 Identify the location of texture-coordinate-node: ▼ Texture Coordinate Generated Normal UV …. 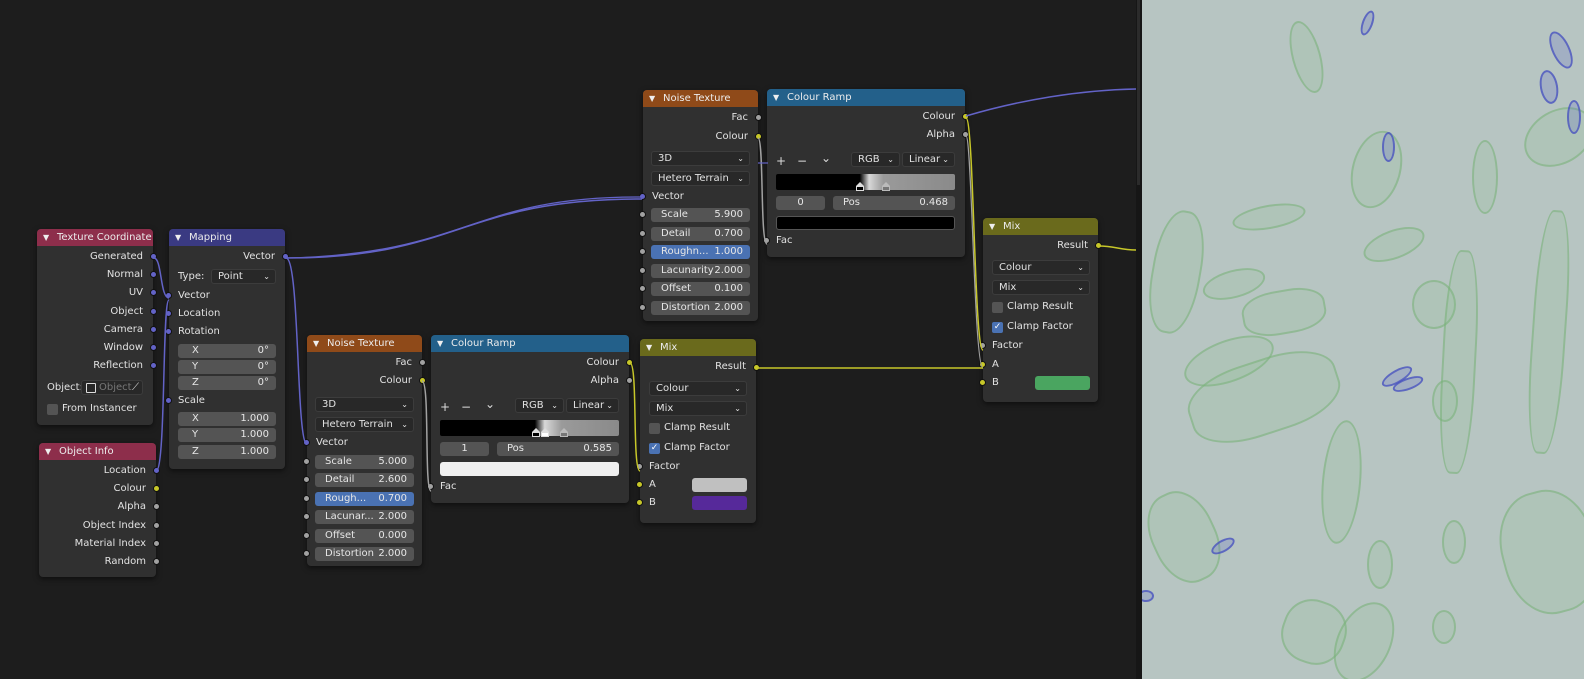
(97, 327).